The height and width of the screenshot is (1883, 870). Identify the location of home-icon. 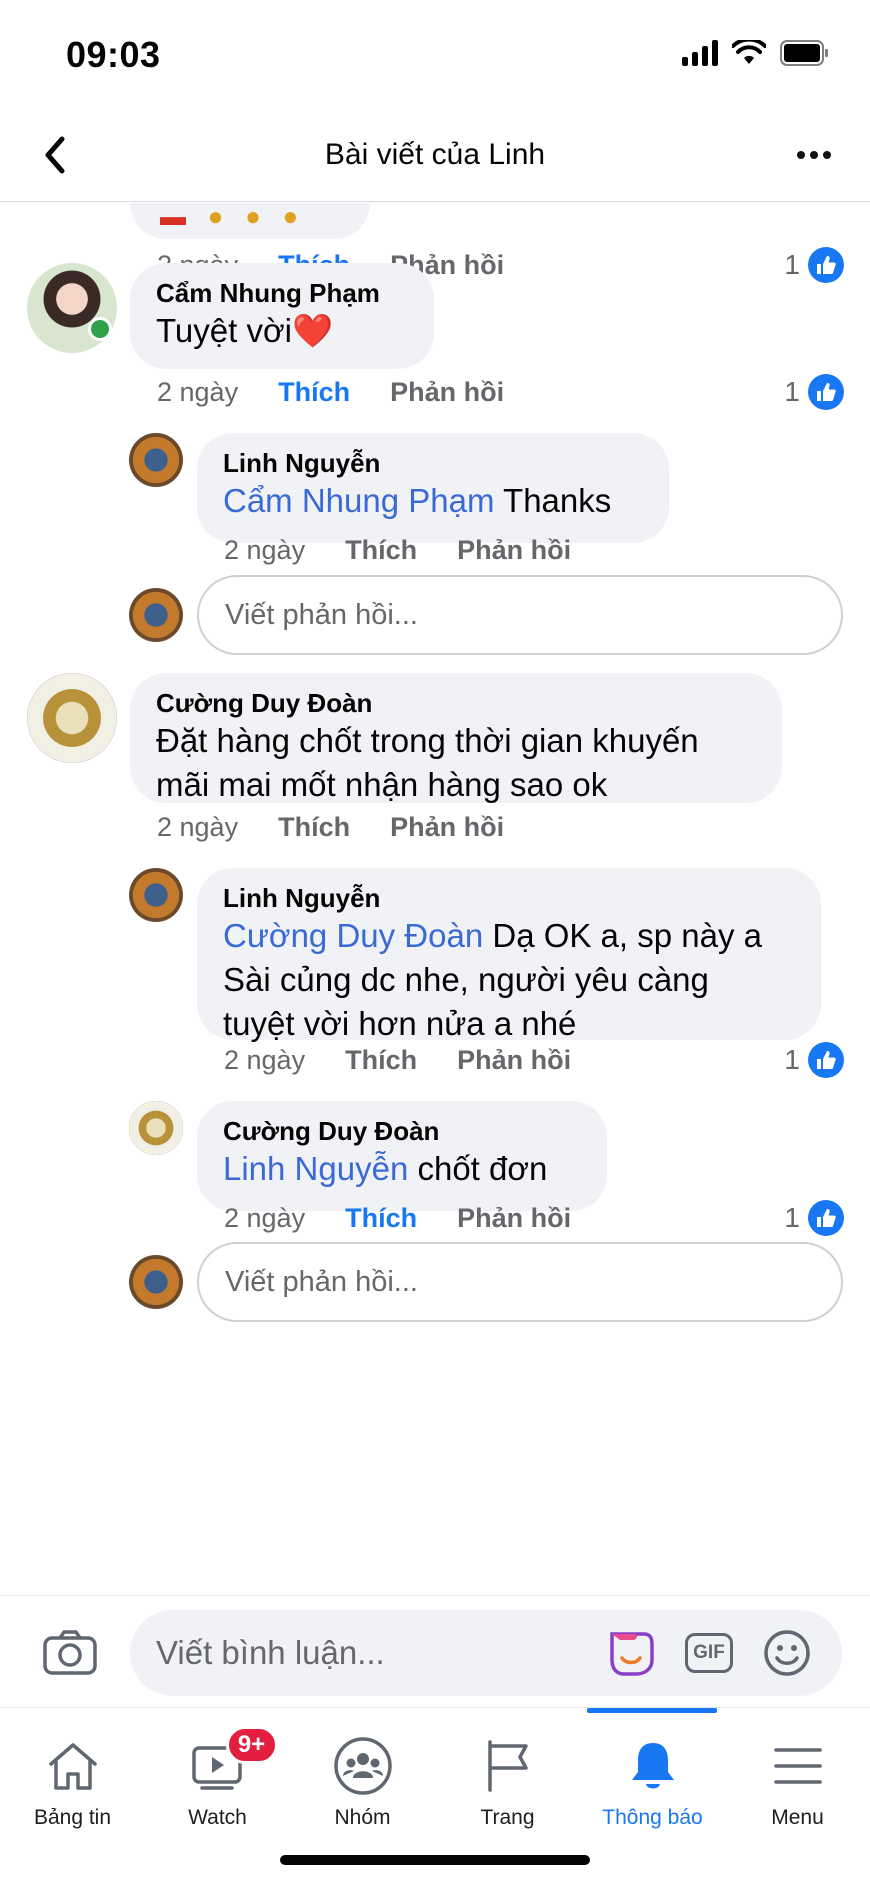
(73, 1766).